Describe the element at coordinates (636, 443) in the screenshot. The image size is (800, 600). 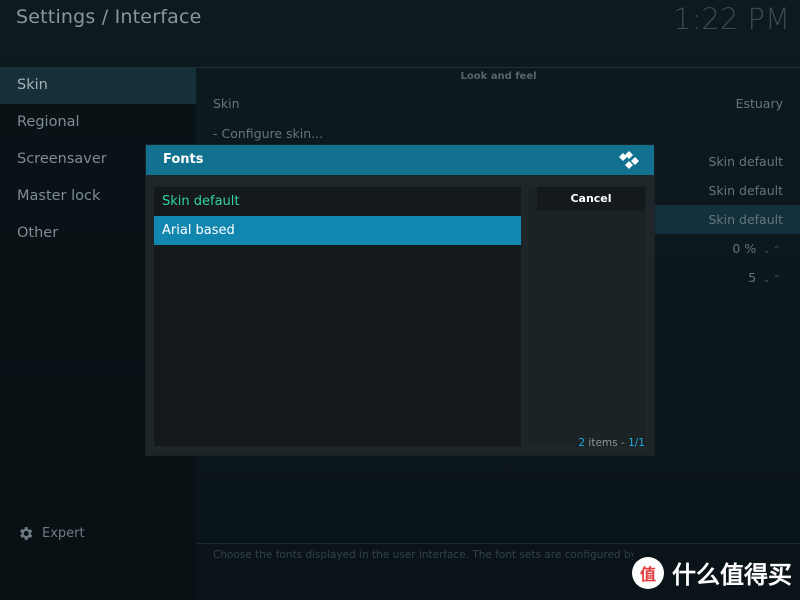
I see `page-indicator: 1/1` at that location.